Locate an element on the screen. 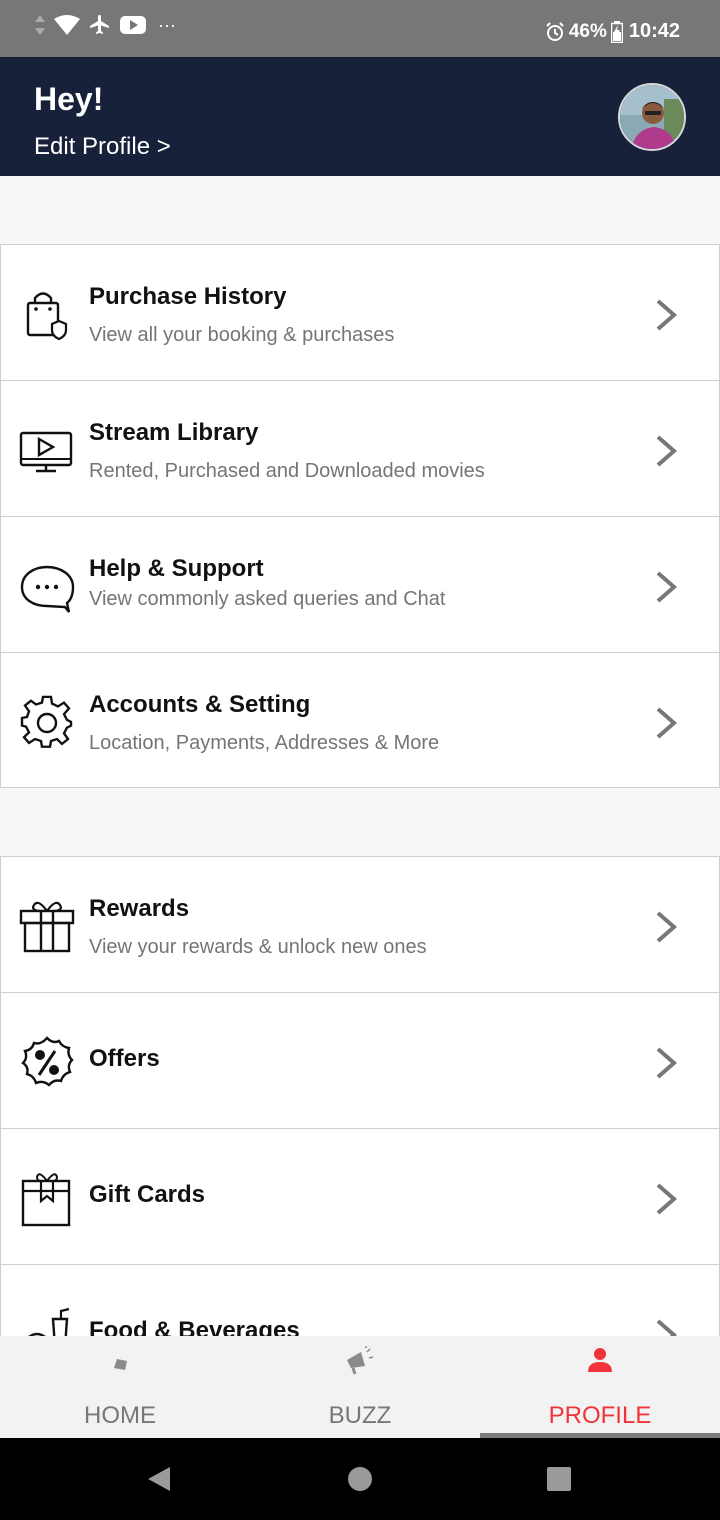 The width and height of the screenshot is (720, 1520). profile-header: Hey! Edit Profile > is located at coordinates (360, 116).